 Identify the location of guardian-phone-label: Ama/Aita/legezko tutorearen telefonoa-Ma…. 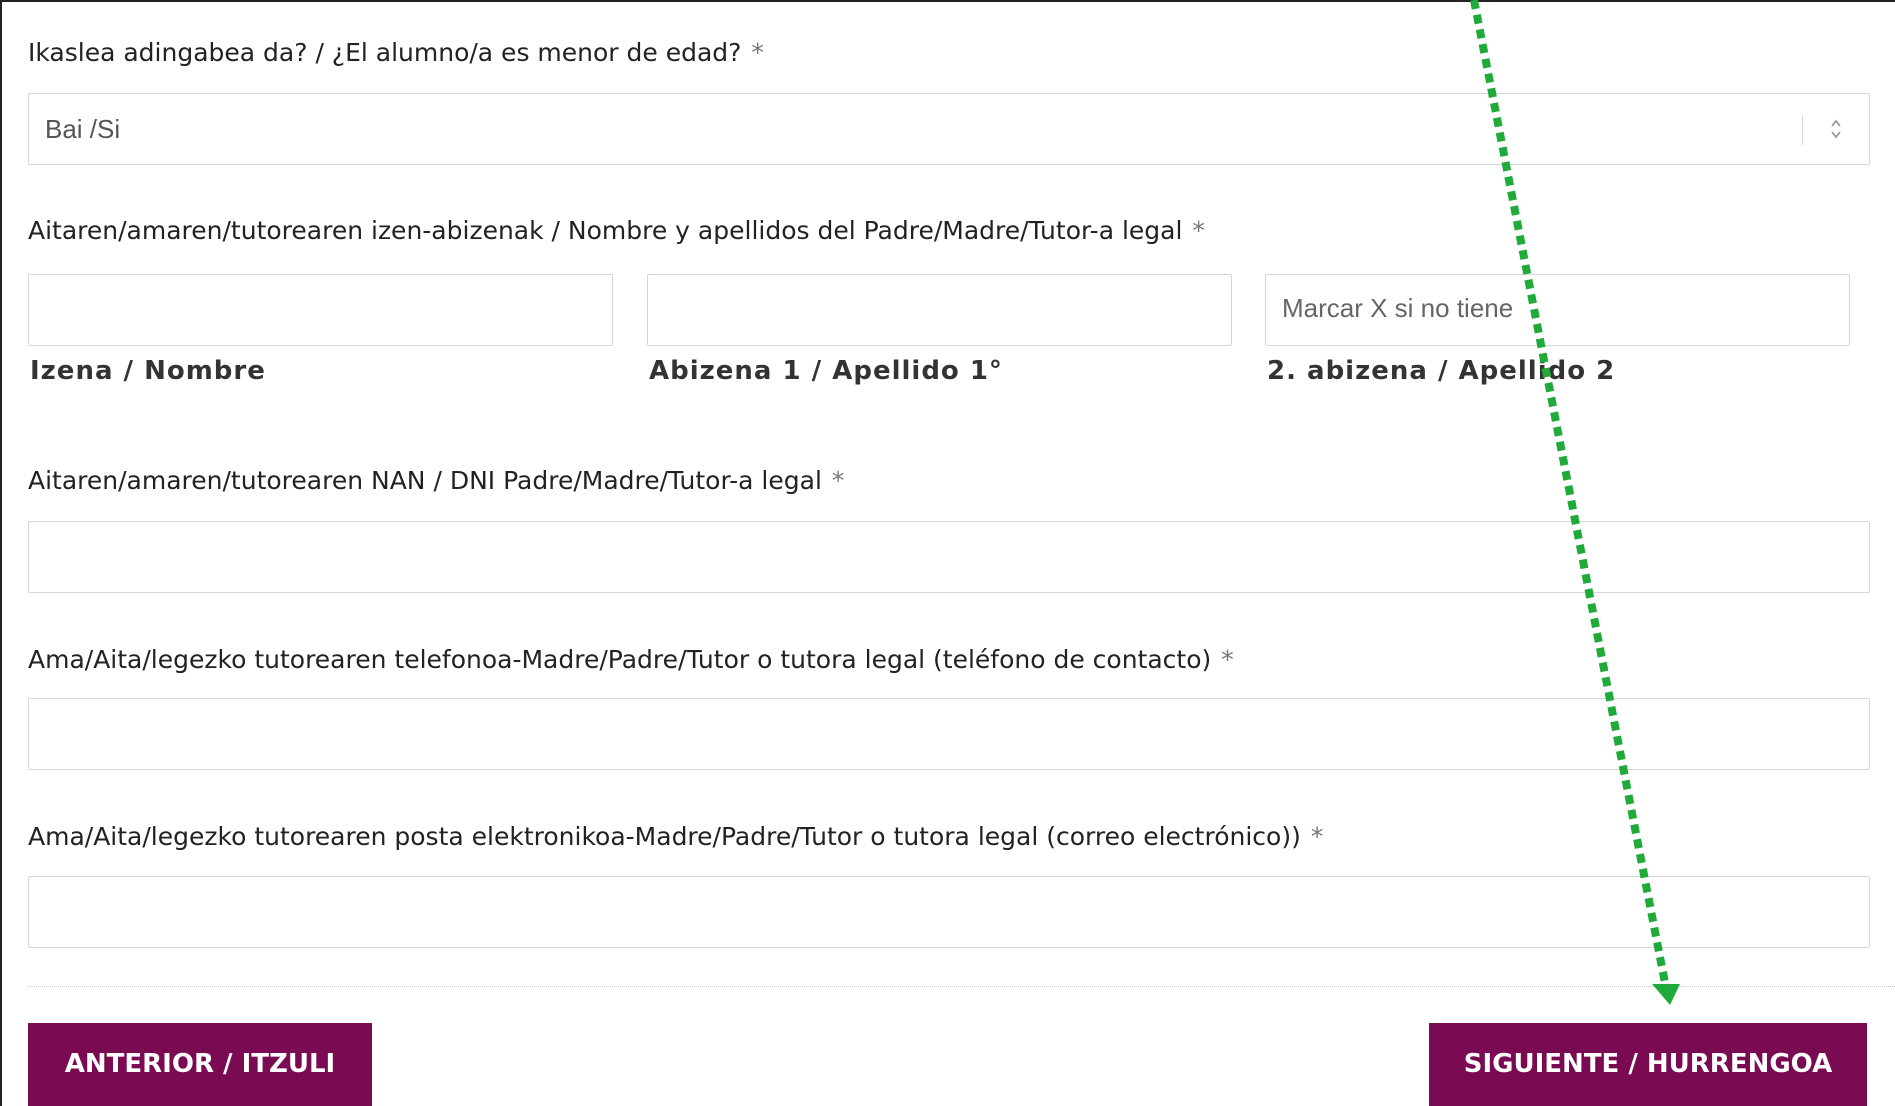
(631, 659).